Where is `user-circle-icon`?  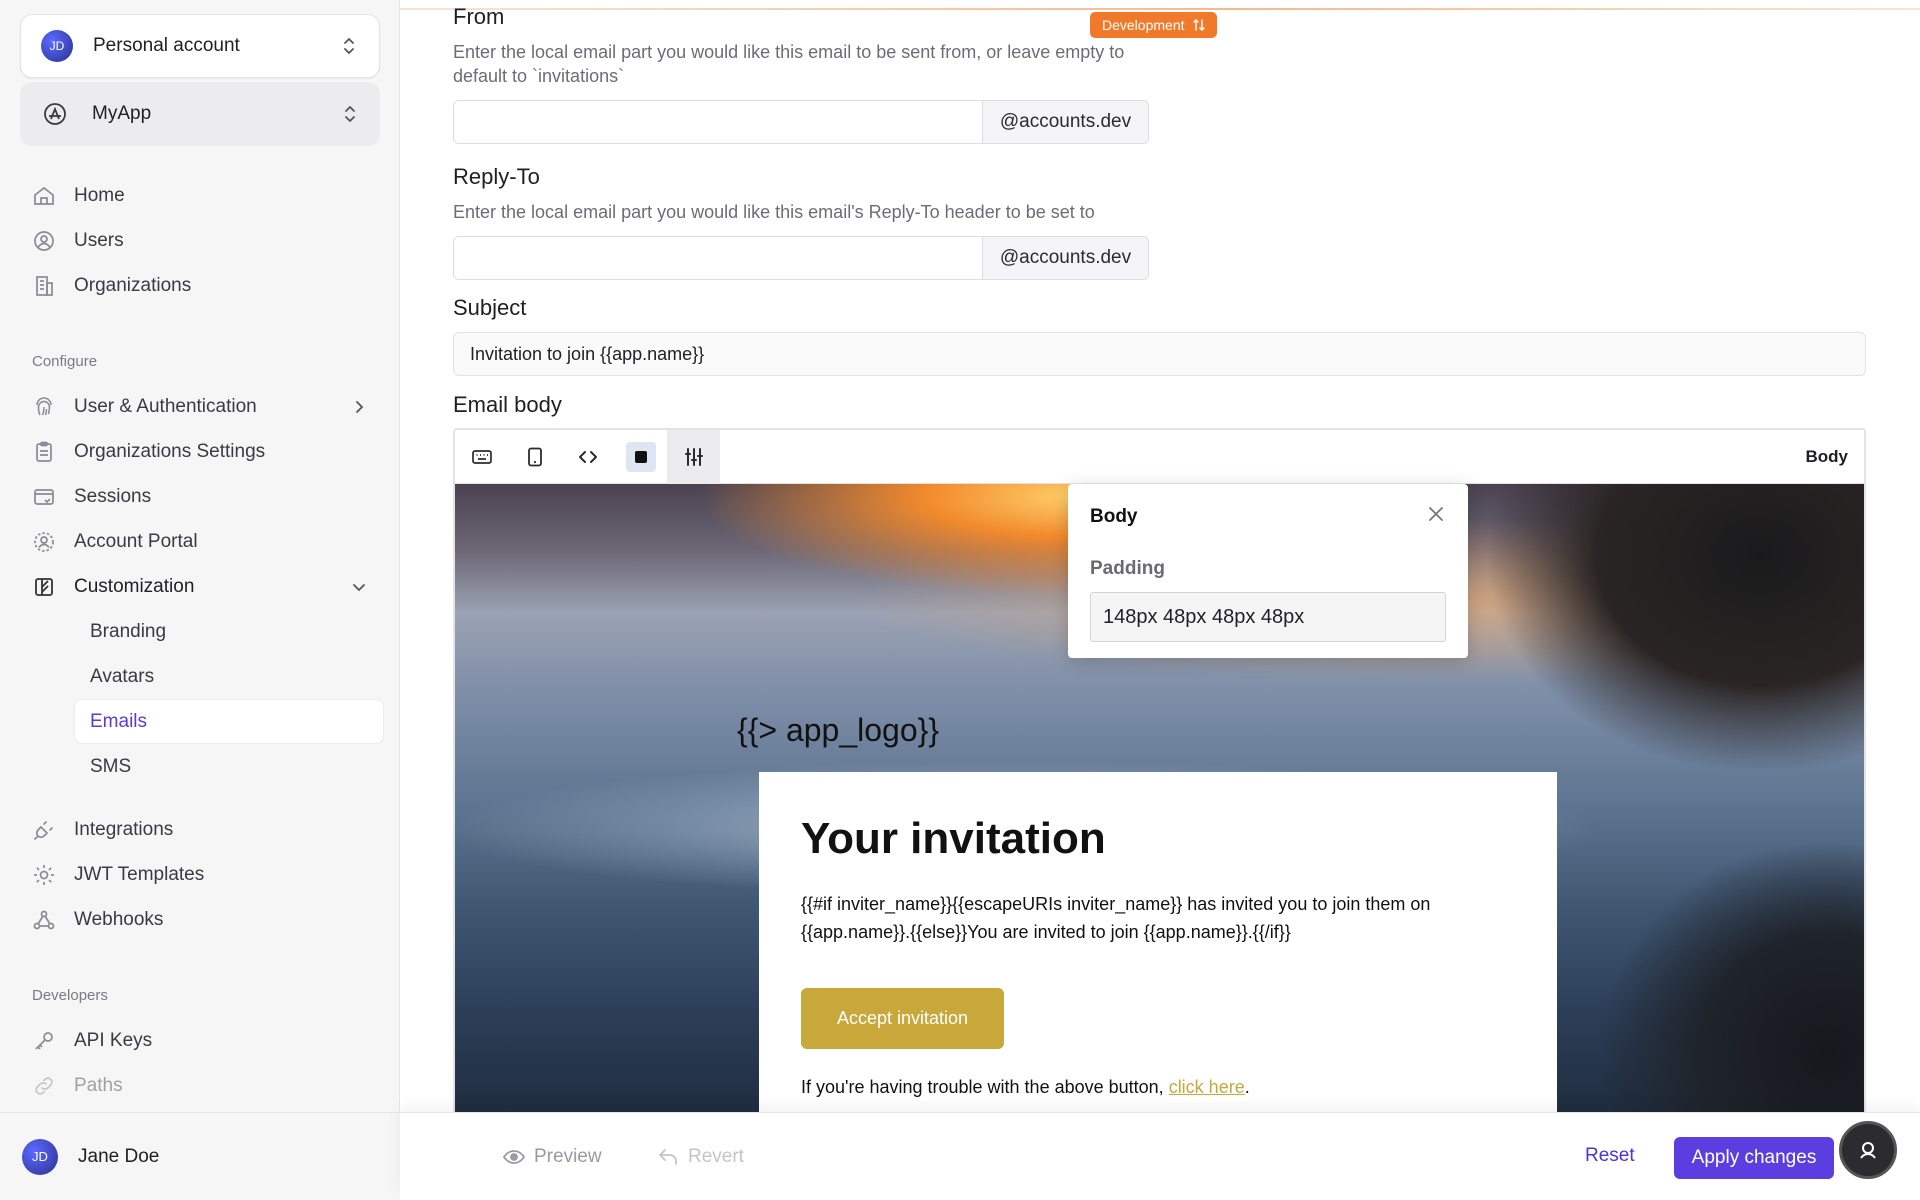 user-circle-icon is located at coordinates (44, 240).